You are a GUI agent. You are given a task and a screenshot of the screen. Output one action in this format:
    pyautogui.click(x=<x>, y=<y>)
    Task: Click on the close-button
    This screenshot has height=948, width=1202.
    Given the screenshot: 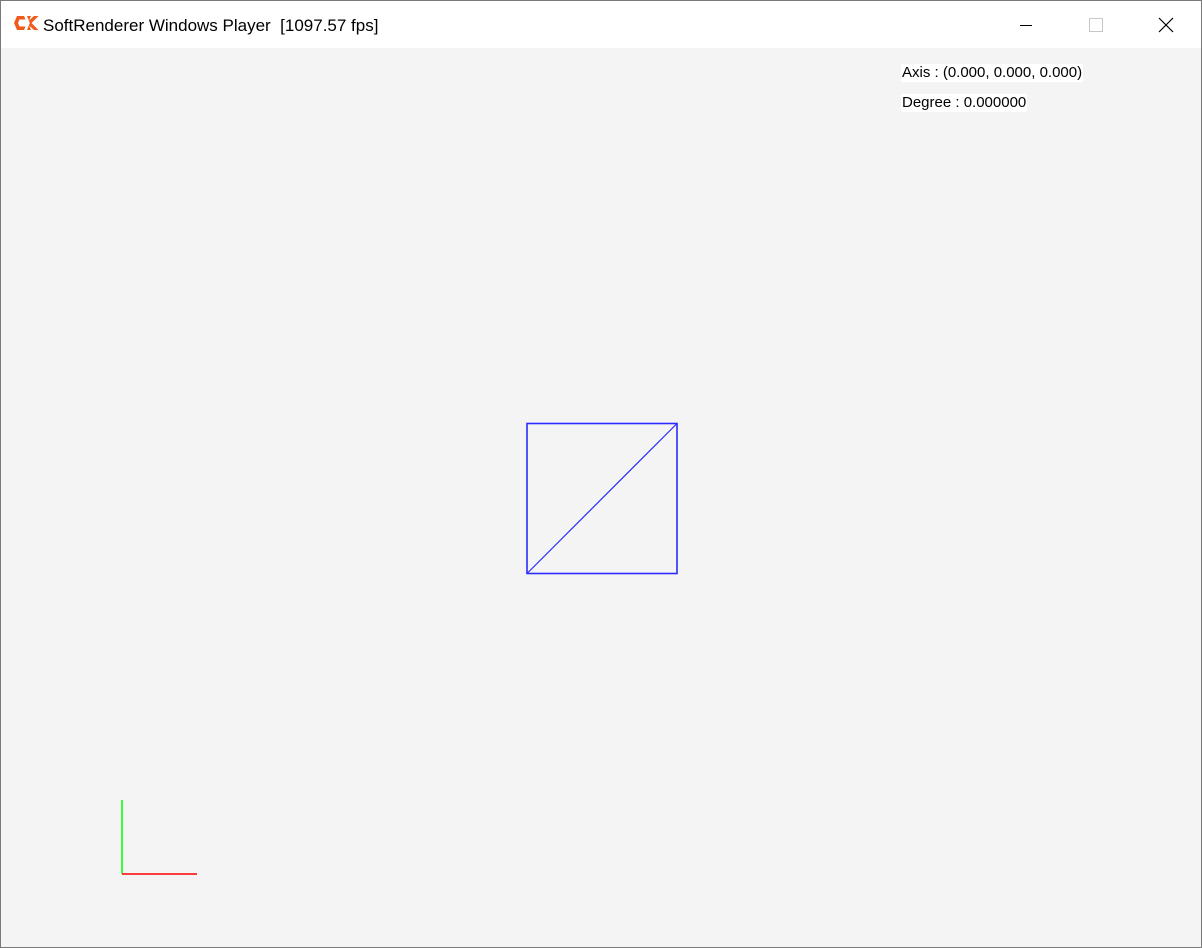 What is the action you would take?
    pyautogui.click(x=1166, y=24)
    